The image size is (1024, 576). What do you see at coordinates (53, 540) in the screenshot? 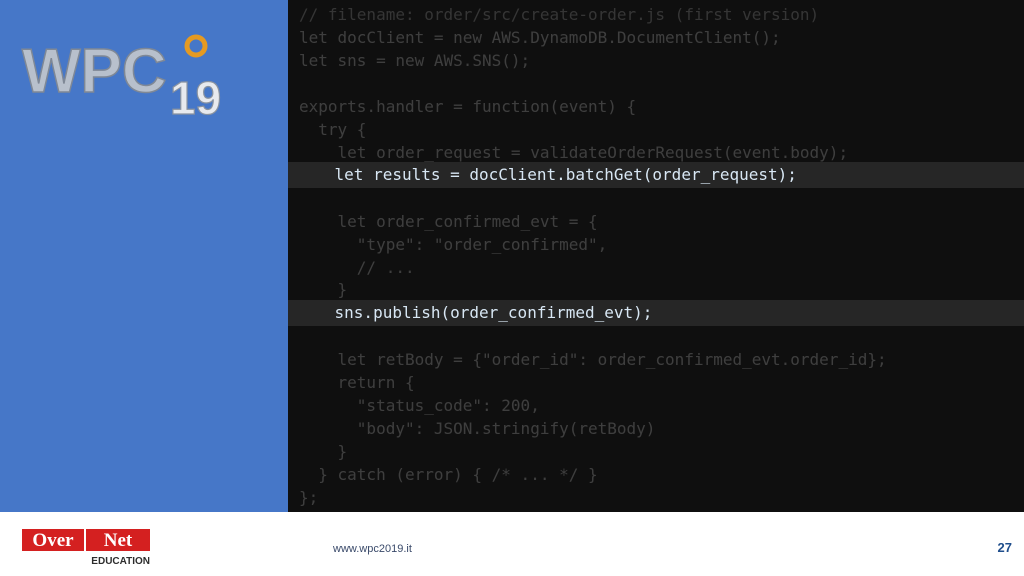
I see `brand-over-text: Over` at bounding box center [53, 540].